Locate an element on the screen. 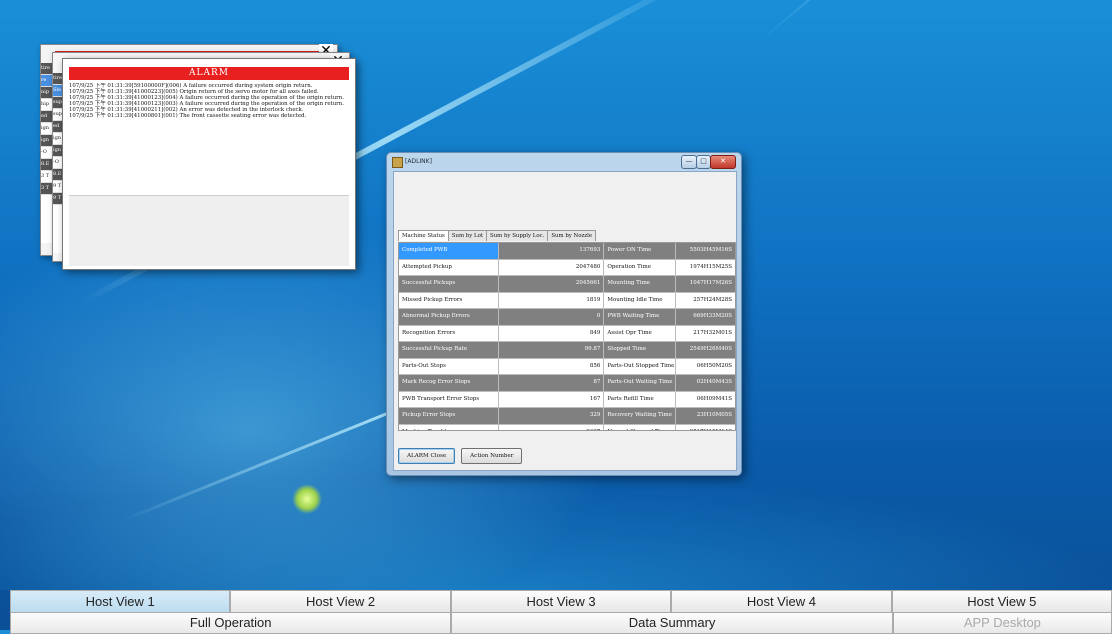 This screenshot has width=1112, height=634. table-cell-value: 2047480 is located at coordinates (552, 267).